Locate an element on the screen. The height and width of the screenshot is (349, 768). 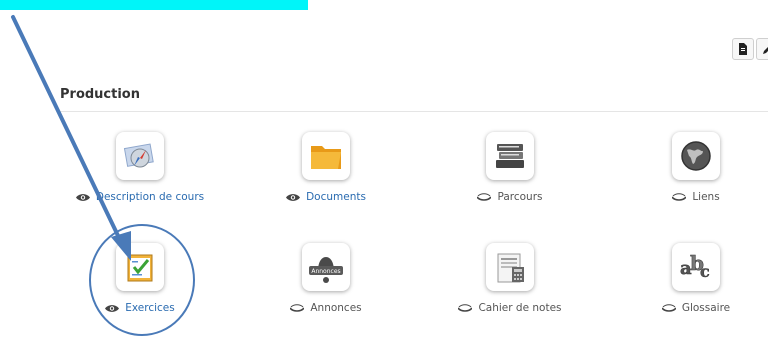
tool-label: Liens is located at coordinates (696, 197).